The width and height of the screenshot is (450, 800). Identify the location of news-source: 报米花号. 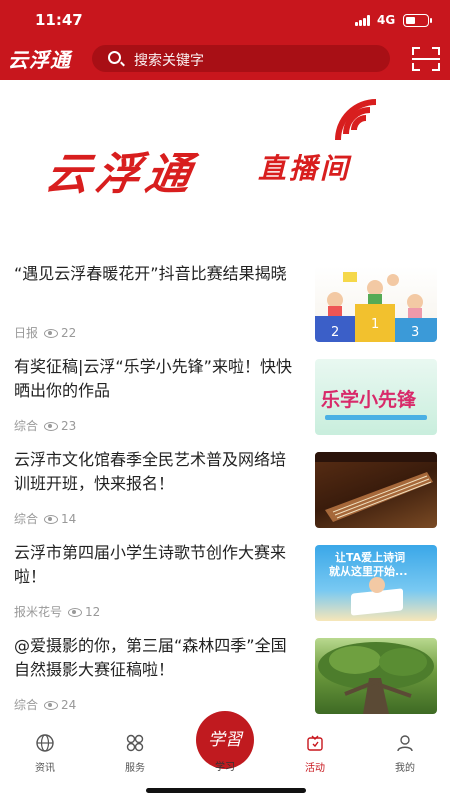
(38, 612).